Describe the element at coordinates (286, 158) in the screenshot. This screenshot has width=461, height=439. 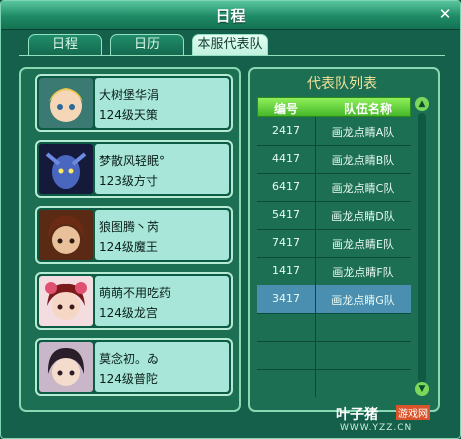
I see `row-number: 4417` at that location.